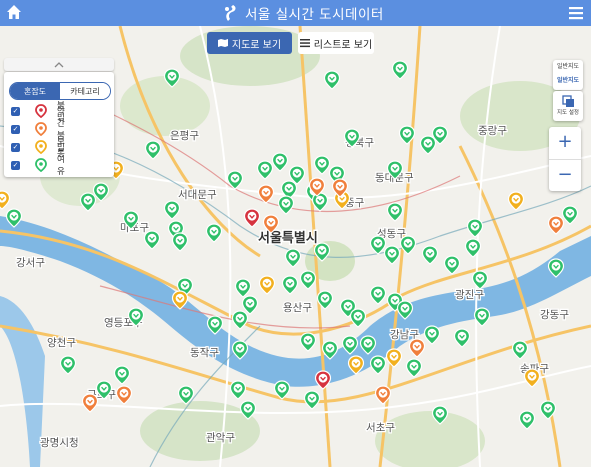  What do you see at coordinates (59, 64) in the screenshot?
I see `legend-collapse-toggle` at bounding box center [59, 64].